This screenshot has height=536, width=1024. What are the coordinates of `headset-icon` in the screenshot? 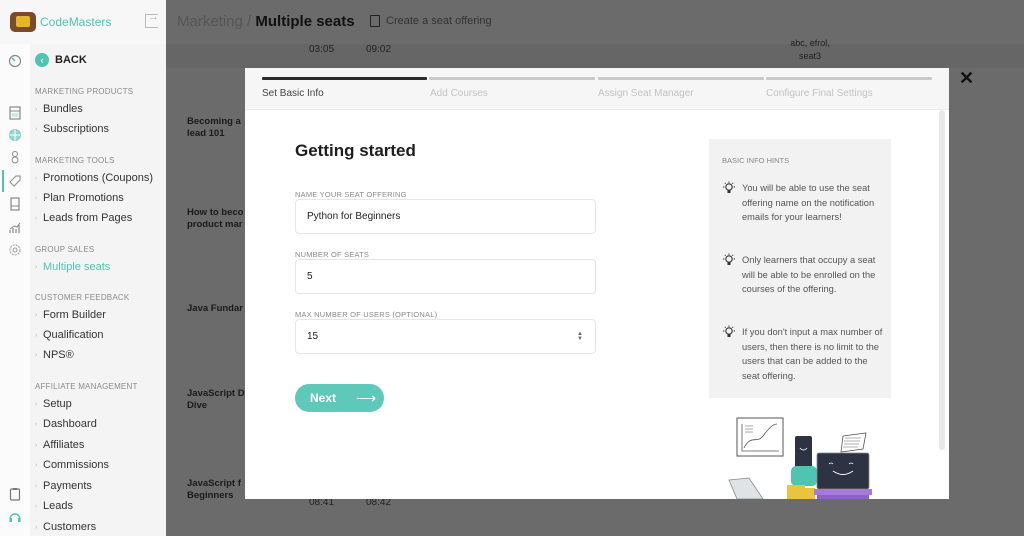 It's located at (15, 518).